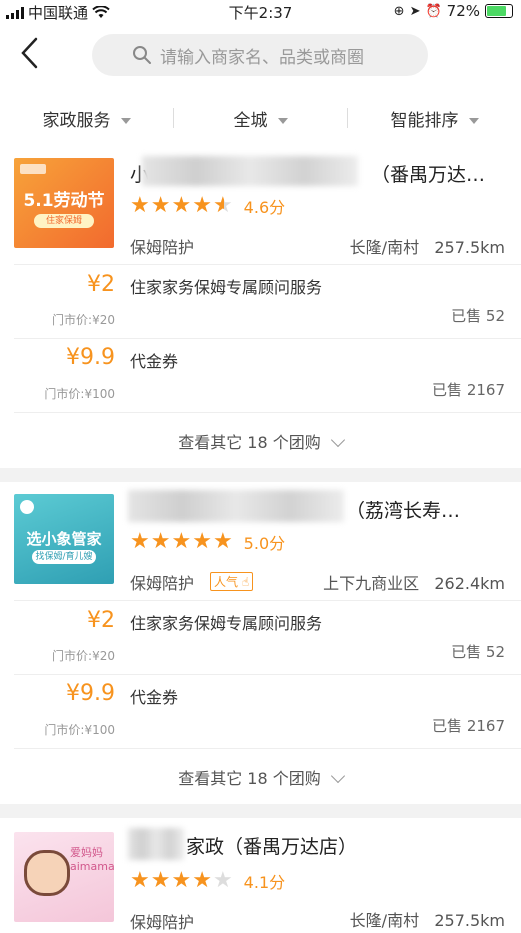 This screenshot has width=521, height=933. I want to click on thumbnail-text: 5.1劳动节, so click(64, 201).